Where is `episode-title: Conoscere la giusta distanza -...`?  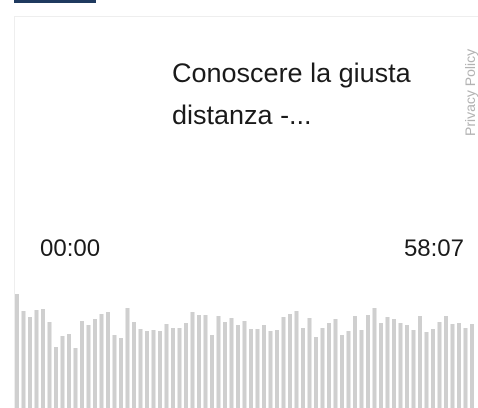 episode-title: Conoscere la giusta distanza -... is located at coordinates (291, 94).